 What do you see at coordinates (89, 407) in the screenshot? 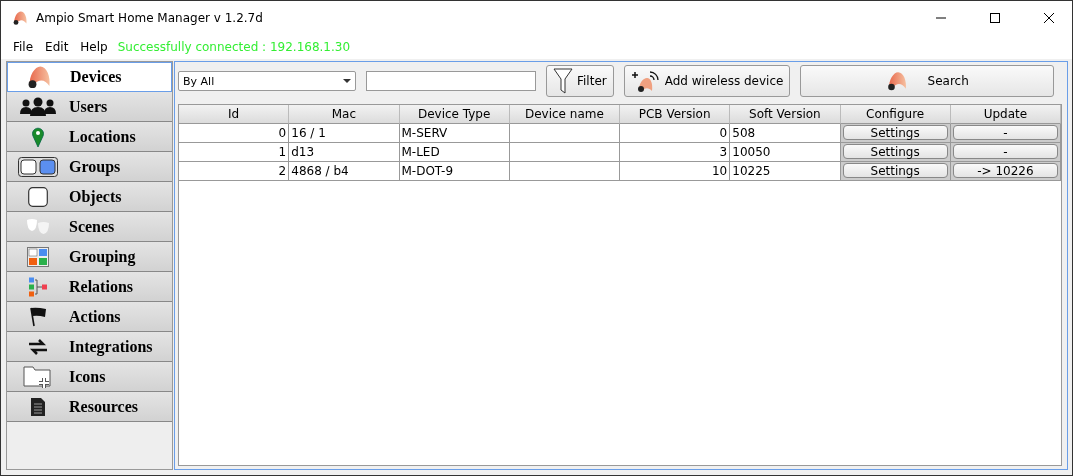
I see `sidebar-item: Resources` at bounding box center [89, 407].